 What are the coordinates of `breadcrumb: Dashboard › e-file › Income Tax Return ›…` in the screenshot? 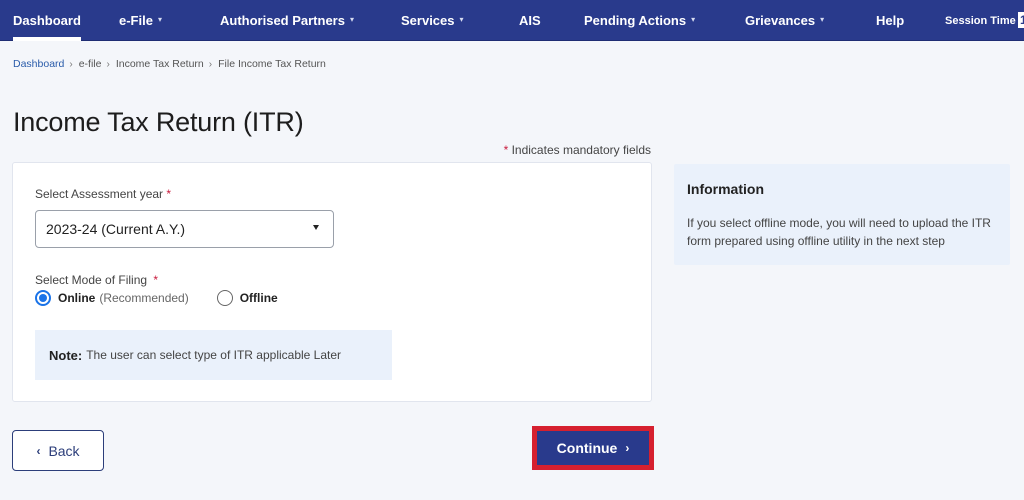 It's located at (169, 64).